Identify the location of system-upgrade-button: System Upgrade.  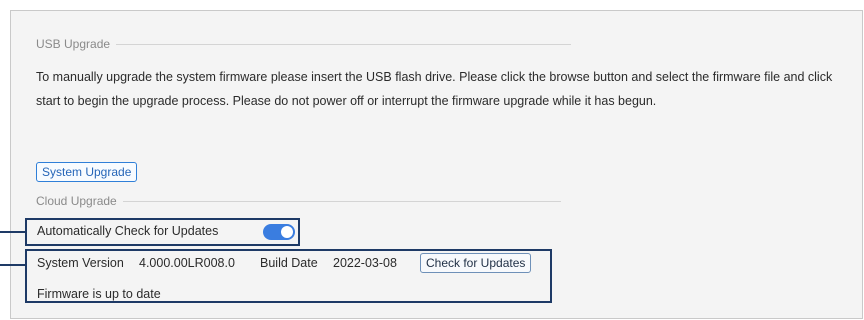
(87, 172).